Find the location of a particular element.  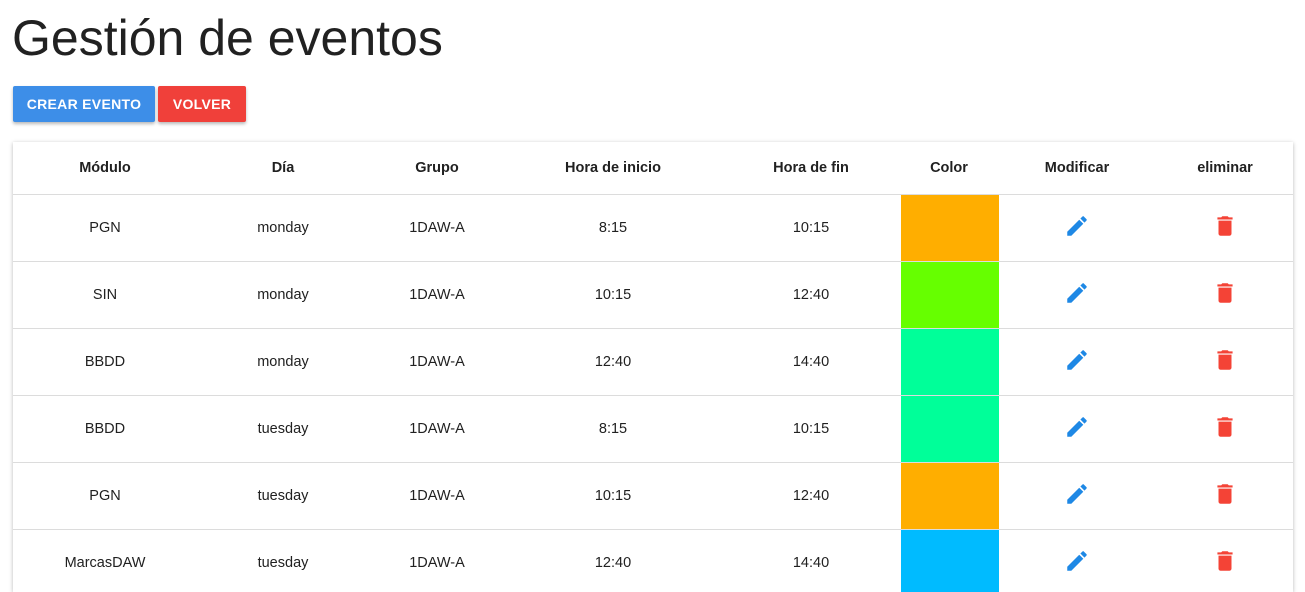

header-hora-inicio: Hora de inicio is located at coordinates (613, 168).